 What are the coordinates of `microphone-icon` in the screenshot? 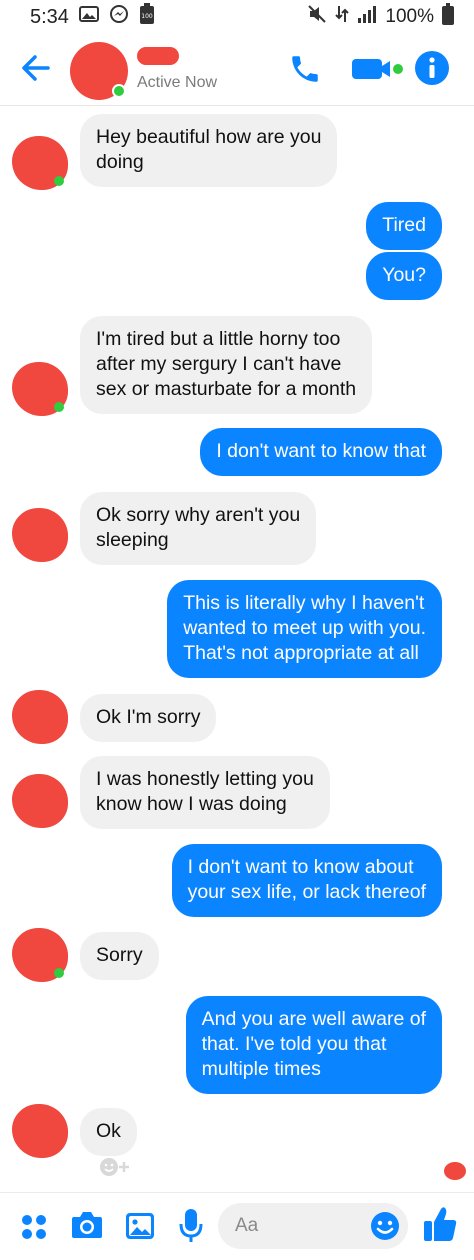 It's located at (191, 1228).